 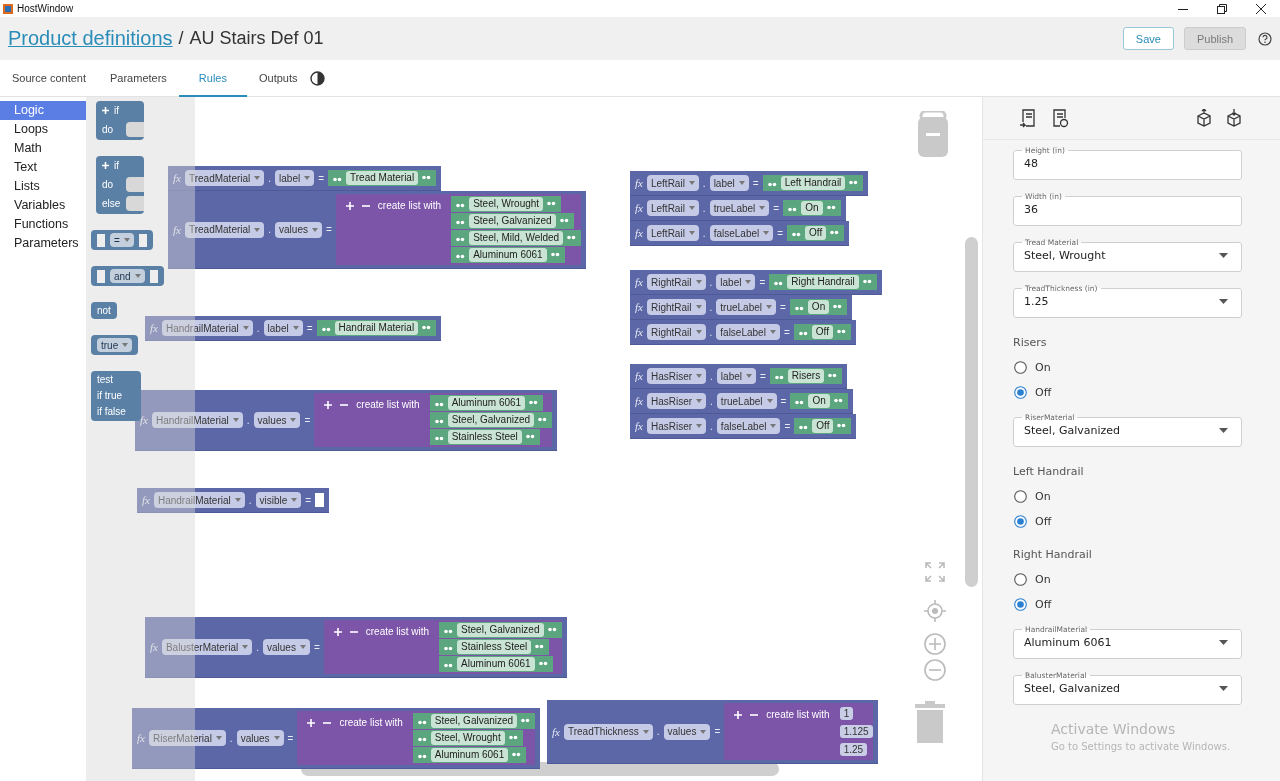 I want to click on save-button: Save, so click(x=1148, y=38).